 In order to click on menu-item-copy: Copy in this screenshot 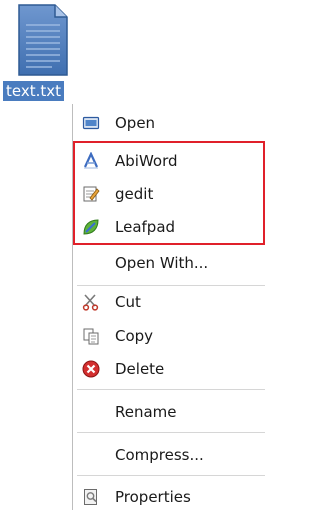, I will do `click(170, 336)`.